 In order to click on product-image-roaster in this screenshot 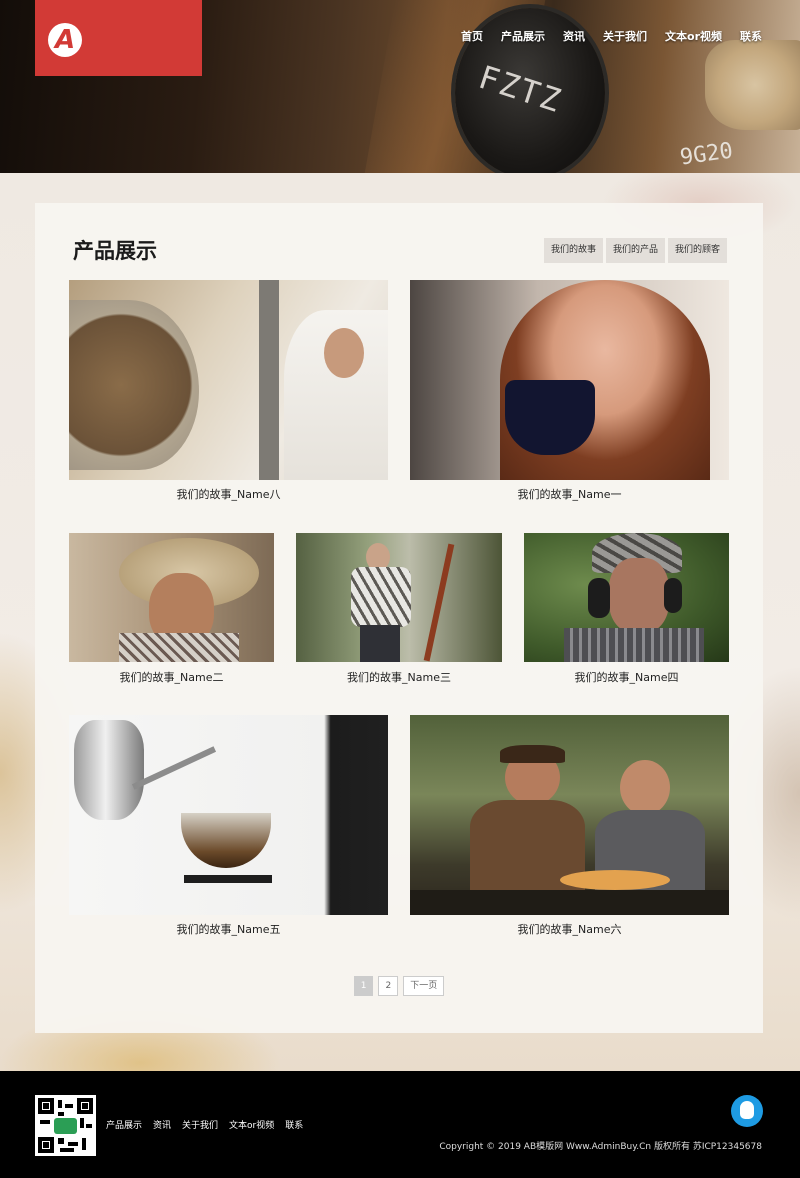, I will do `click(228, 380)`.